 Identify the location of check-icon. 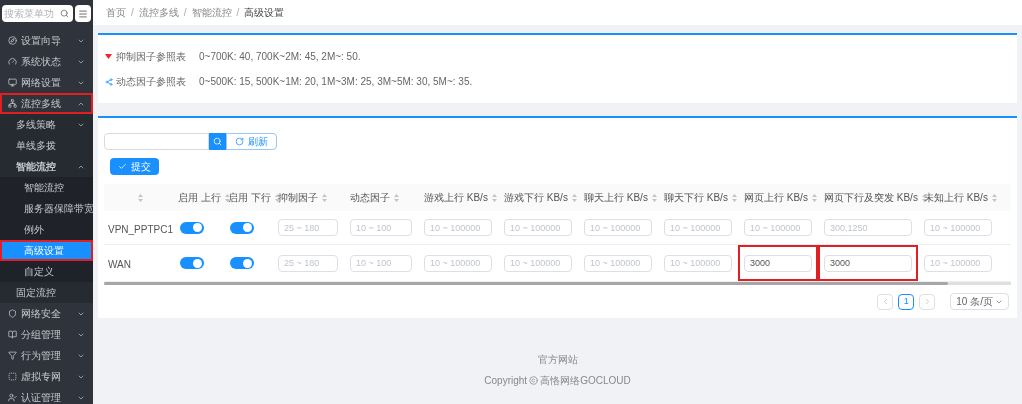
(122, 166).